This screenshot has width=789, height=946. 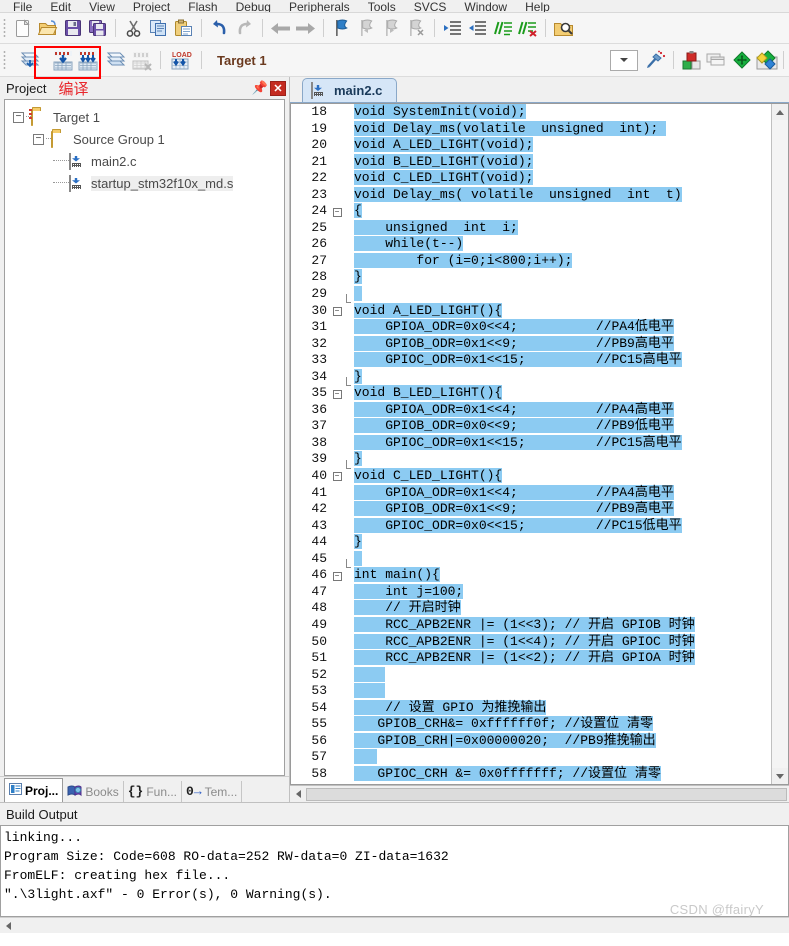 What do you see at coordinates (531, 675) in the screenshot?
I see `code-line: 52` at bounding box center [531, 675].